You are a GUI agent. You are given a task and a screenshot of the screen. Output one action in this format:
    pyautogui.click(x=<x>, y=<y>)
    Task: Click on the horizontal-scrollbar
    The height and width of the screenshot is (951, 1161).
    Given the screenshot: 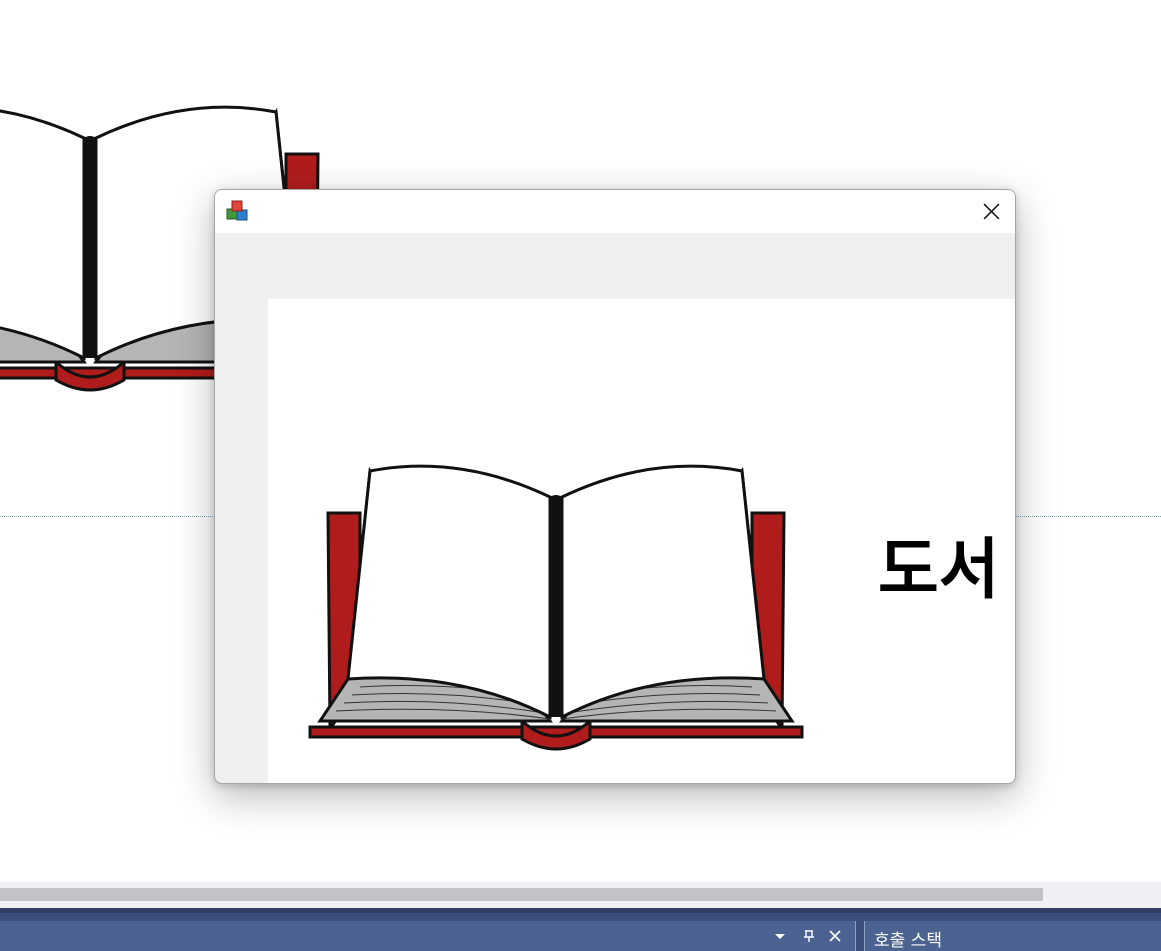 What is the action you would take?
    pyautogui.click(x=580, y=895)
    